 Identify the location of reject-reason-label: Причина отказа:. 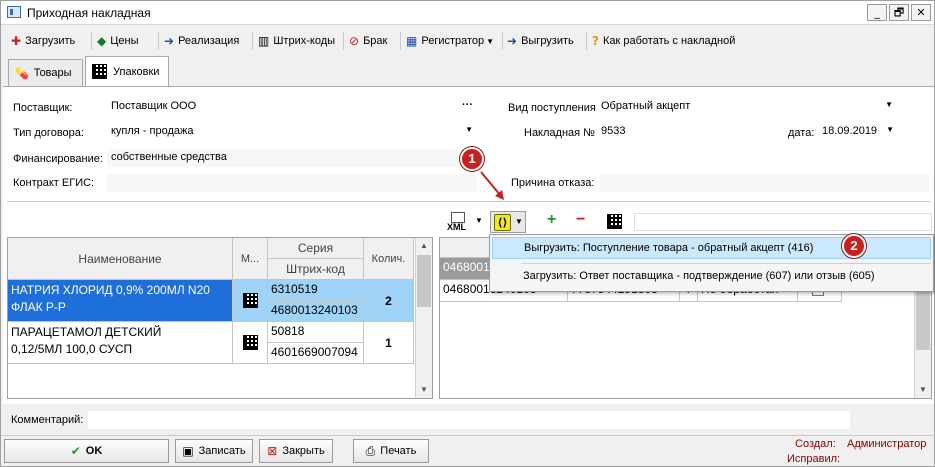
(553, 183).